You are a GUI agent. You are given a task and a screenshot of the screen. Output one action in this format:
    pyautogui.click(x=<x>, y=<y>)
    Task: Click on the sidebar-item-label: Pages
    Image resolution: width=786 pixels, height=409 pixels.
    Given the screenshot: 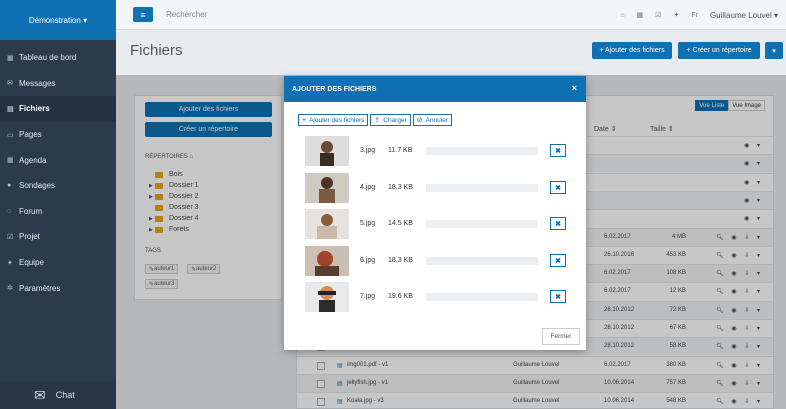 What is the action you would take?
    pyautogui.click(x=30, y=135)
    